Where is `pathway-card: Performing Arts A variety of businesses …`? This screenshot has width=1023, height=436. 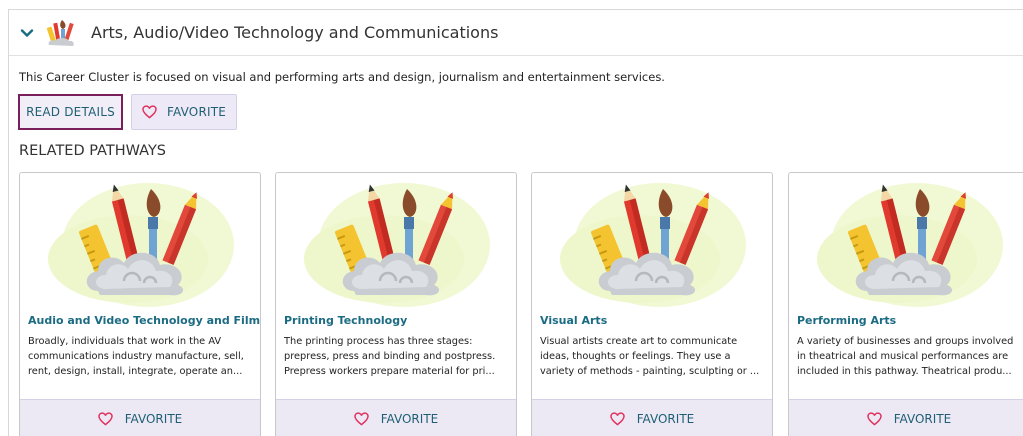 pathway-card: Performing Arts A variety of businesses … is located at coordinates (905, 304).